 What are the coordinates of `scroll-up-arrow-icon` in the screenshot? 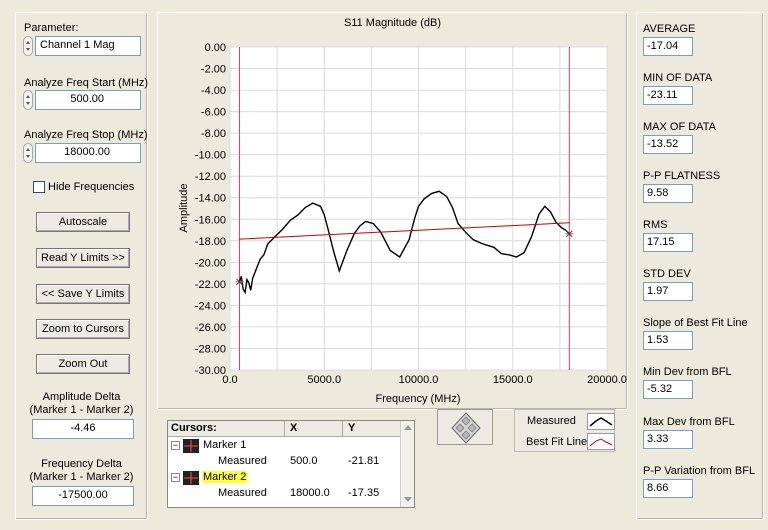 It's located at (408, 427).